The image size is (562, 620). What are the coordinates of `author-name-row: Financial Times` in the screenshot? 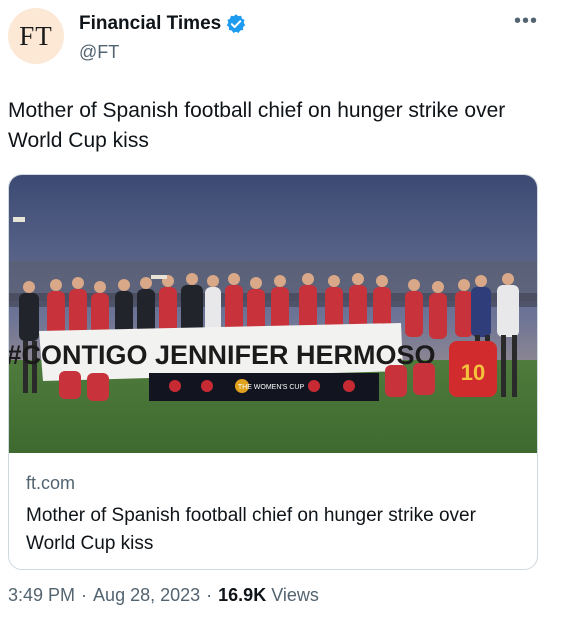 It's located at (163, 24).